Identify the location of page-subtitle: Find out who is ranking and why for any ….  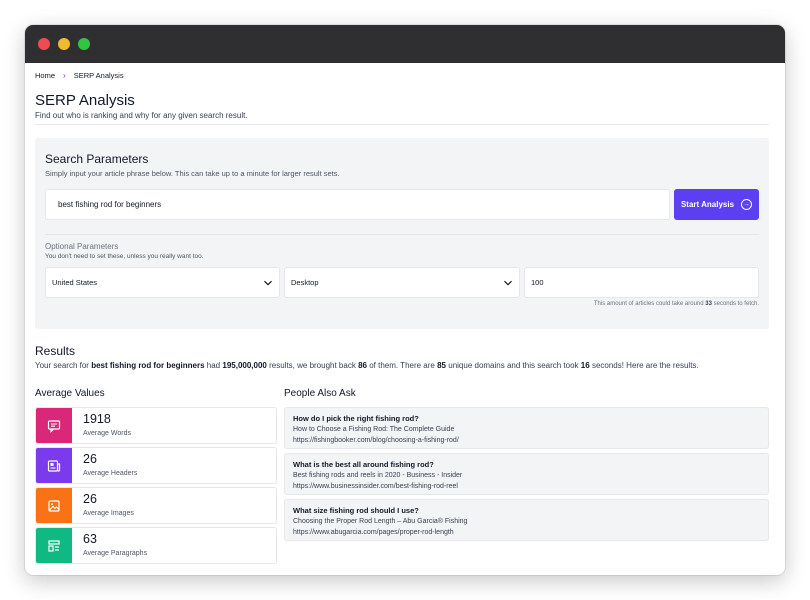
(141, 115).